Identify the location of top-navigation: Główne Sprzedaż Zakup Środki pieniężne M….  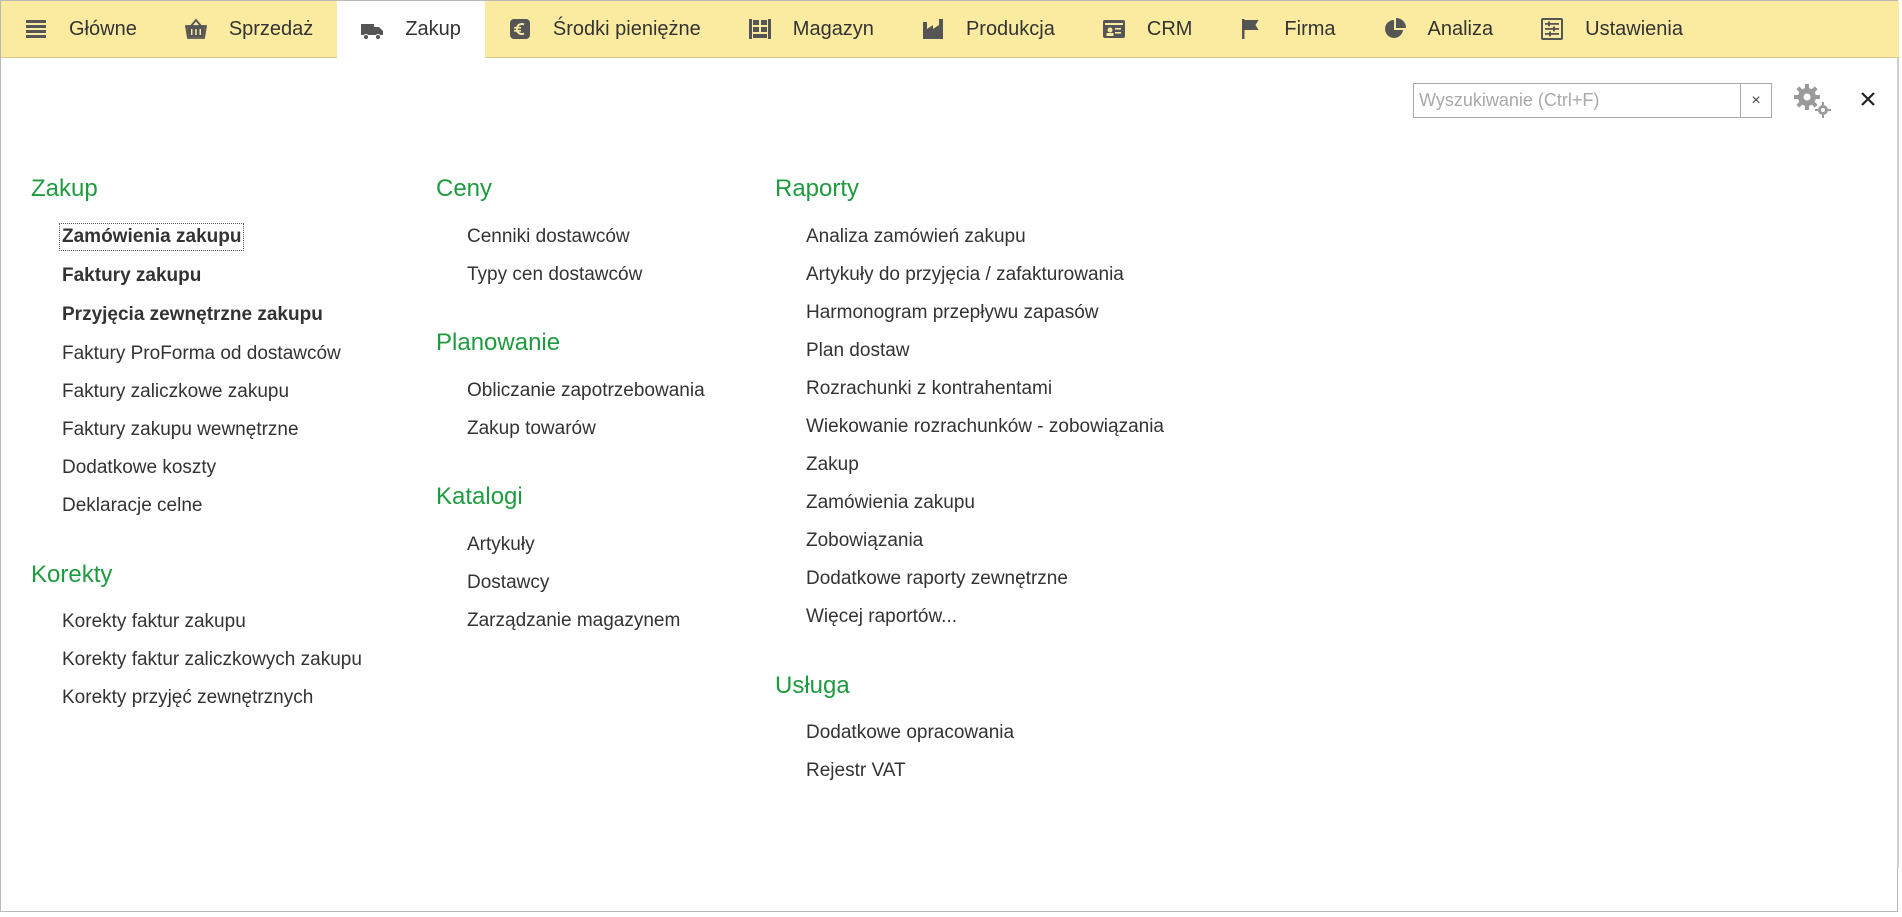
(950, 29).